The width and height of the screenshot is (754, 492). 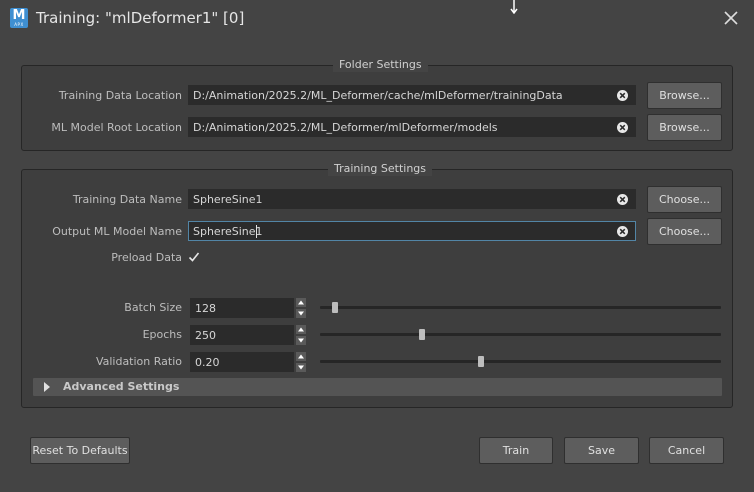 I want to click on text-caret, so click(x=256, y=231).